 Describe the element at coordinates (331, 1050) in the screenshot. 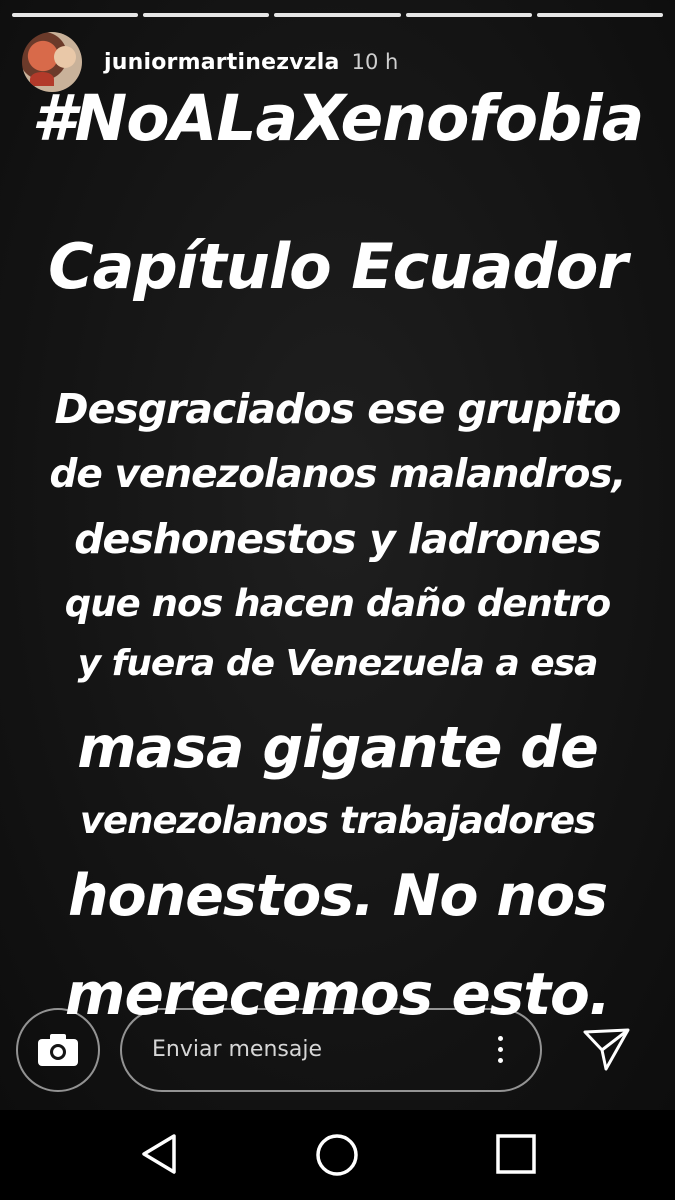

I see `message-input: Enviar mensaje` at that location.